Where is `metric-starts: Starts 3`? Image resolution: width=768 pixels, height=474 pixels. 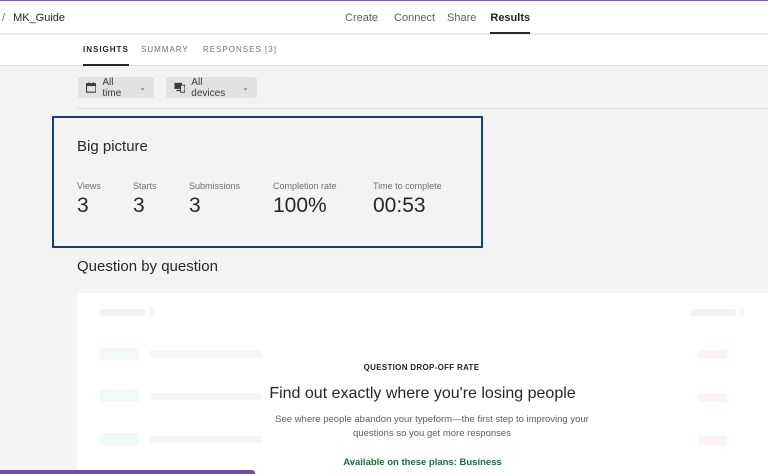 metric-starts: Starts 3 is located at coordinates (145, 199).